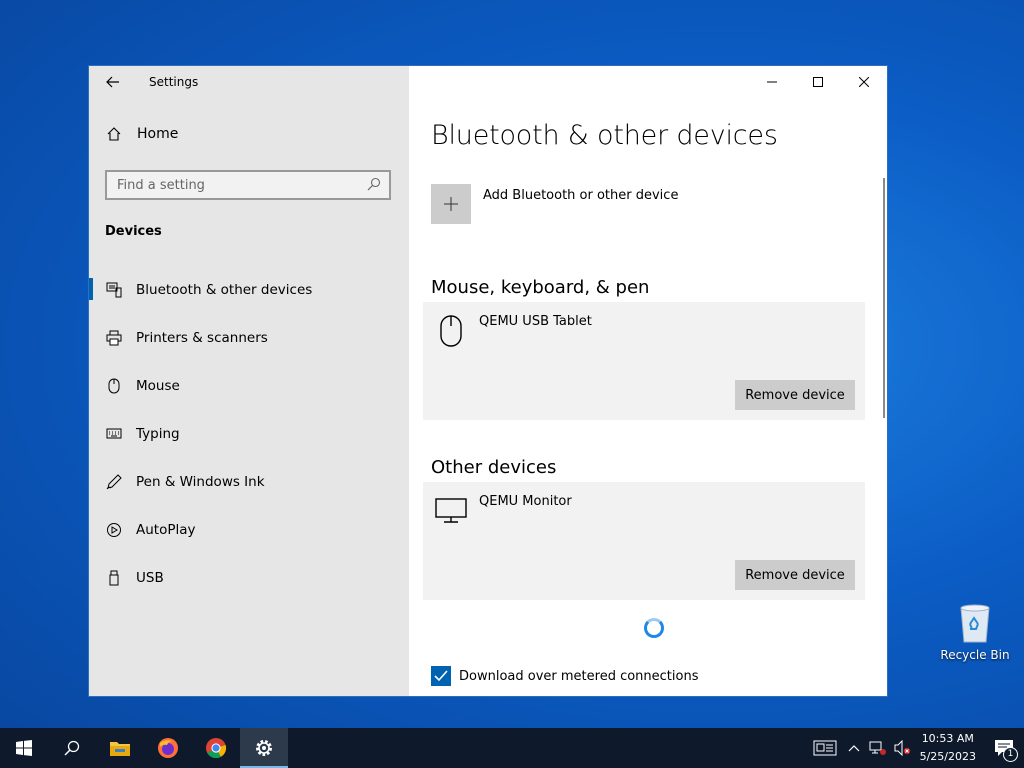 This screenshot has width=1024, height=768. I want to click on scrollbar, so click(884, 298).